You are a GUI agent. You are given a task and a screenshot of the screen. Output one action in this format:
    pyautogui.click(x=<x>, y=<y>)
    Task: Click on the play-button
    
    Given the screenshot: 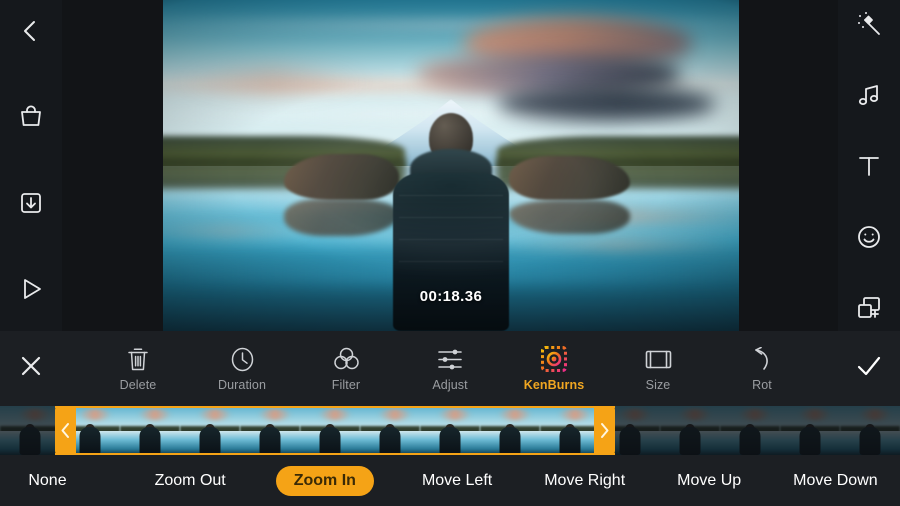 What is the action you would take?
    pyautogui.click(x=31, y=289)
    